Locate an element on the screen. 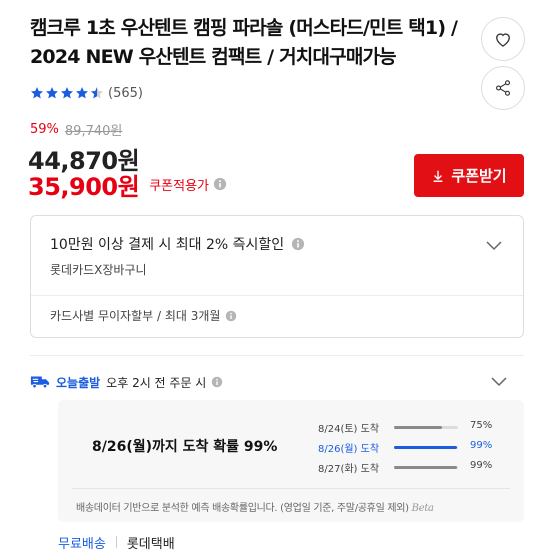 This screenshot has height=560, width=542. beta-label: Beta is located at coordinates (422, 508).